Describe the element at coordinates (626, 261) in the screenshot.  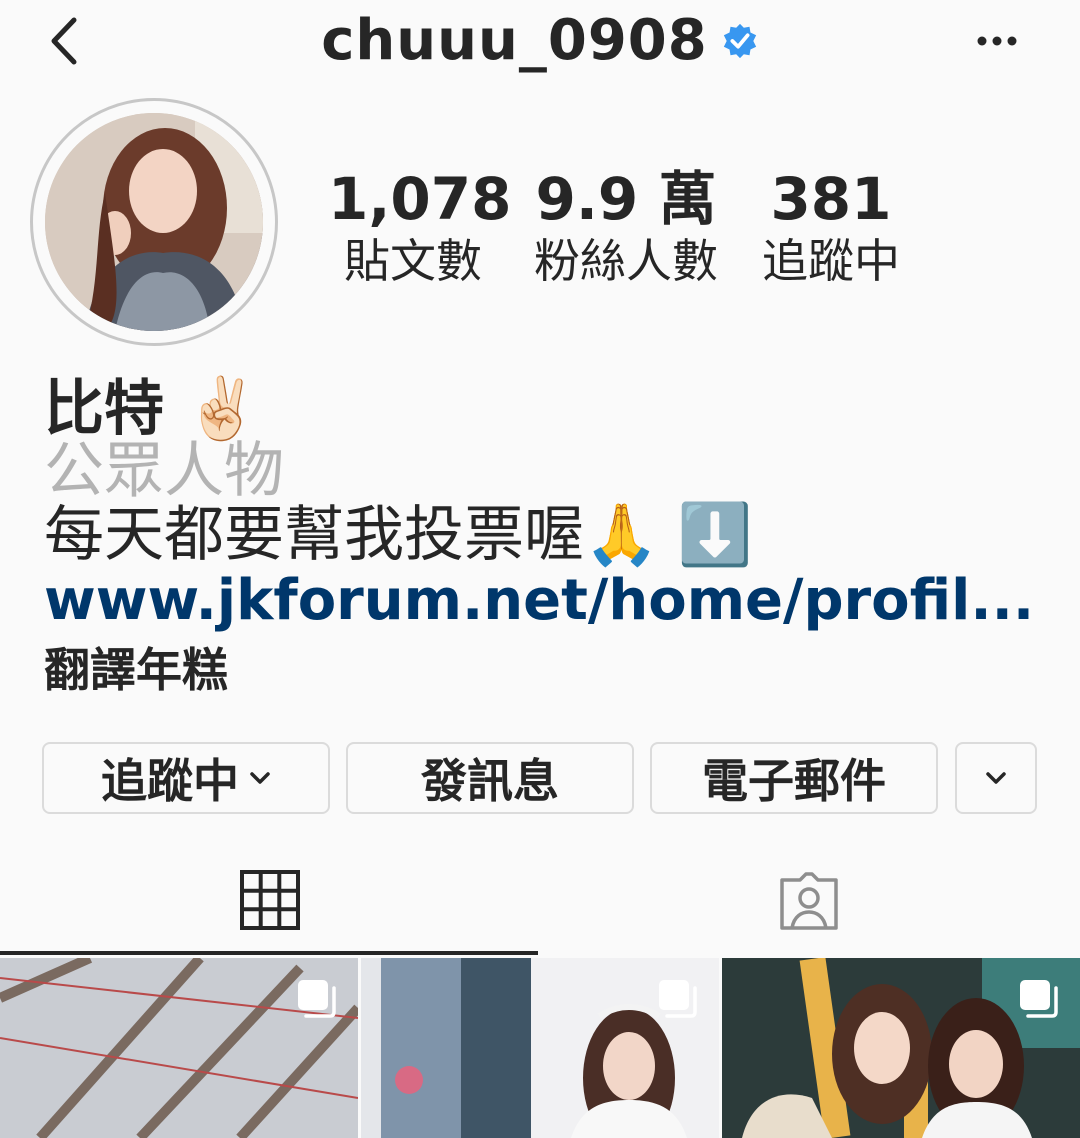
I see `followers-label: 粉絲人數` at that location.